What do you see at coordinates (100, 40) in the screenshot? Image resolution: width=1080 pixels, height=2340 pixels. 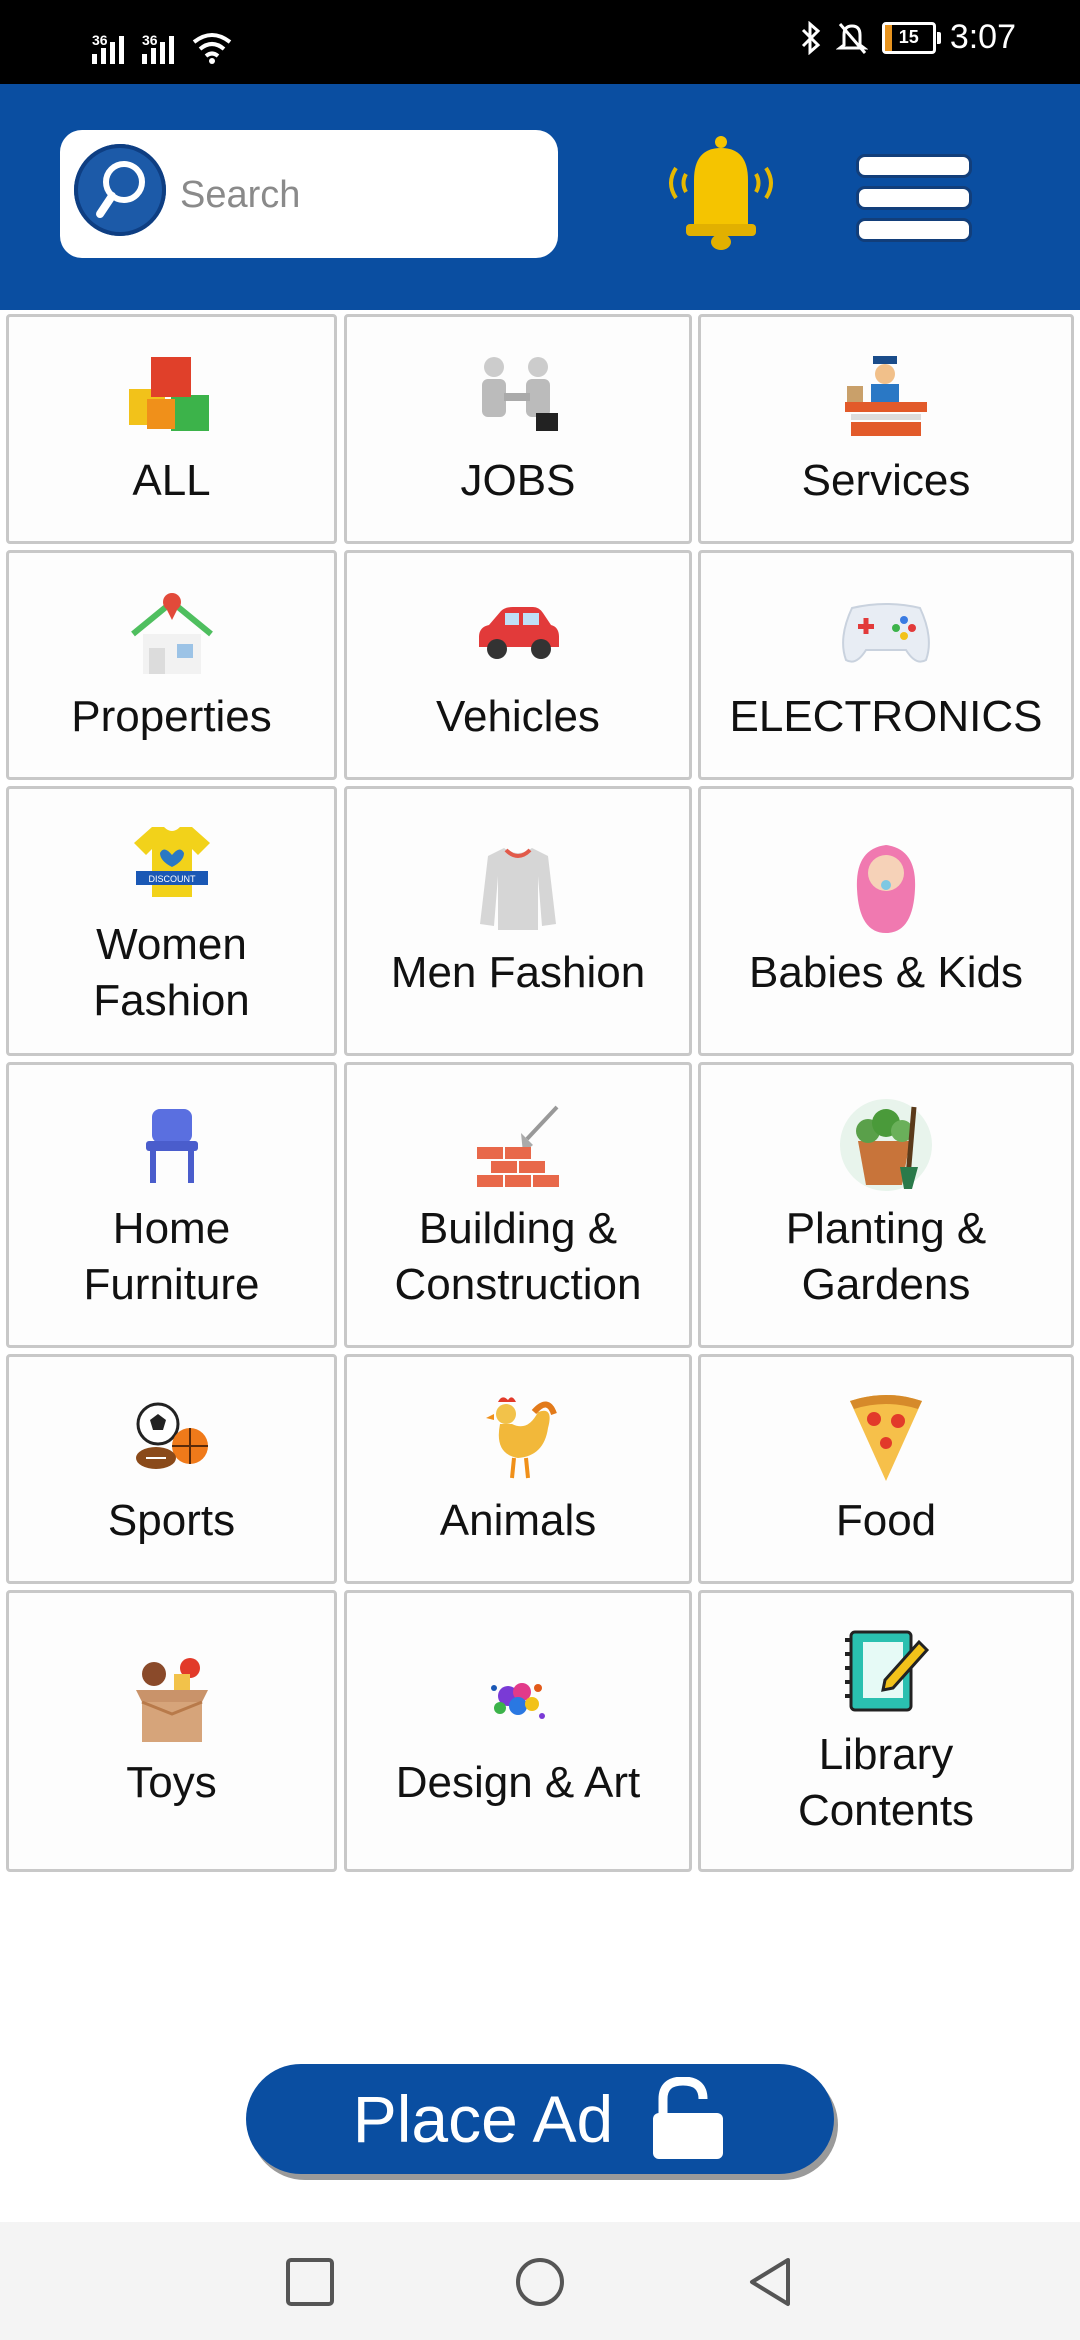 I see `network-type-1: 36` at bounding box center [100, 40].